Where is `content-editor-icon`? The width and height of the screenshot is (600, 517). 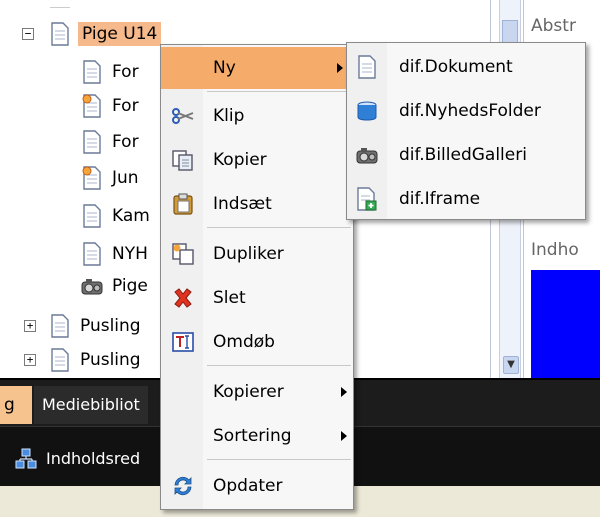 content-editor-icon is located at coordinates (26, 458).